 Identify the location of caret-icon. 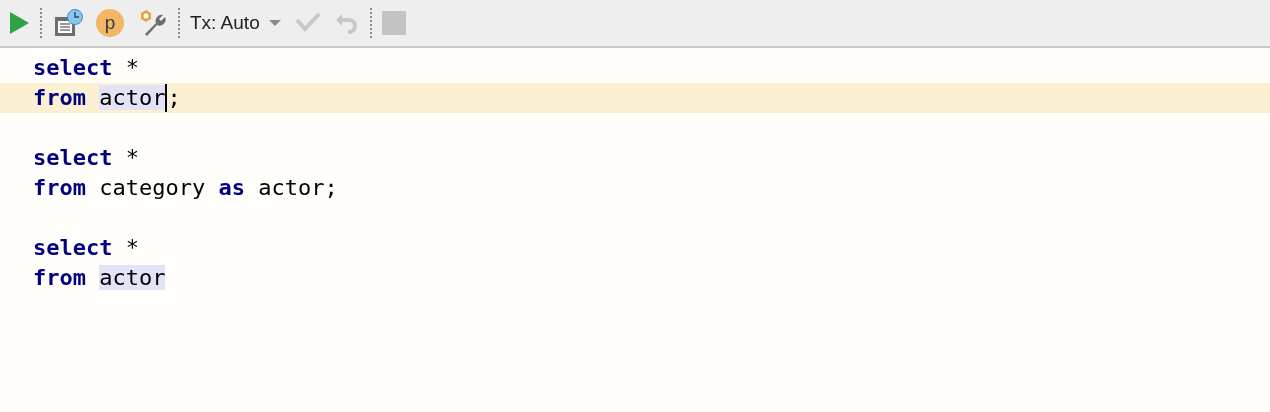
(274, 23).